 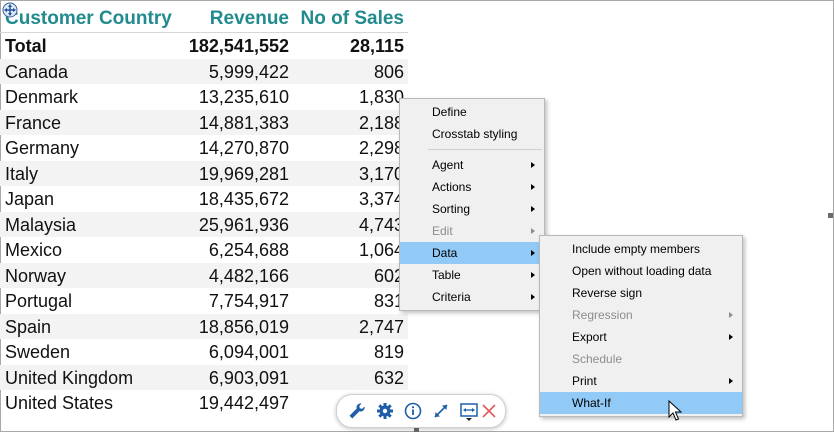 I want to click on row-revenue: 4,482,166, so click(x=248, y=275).